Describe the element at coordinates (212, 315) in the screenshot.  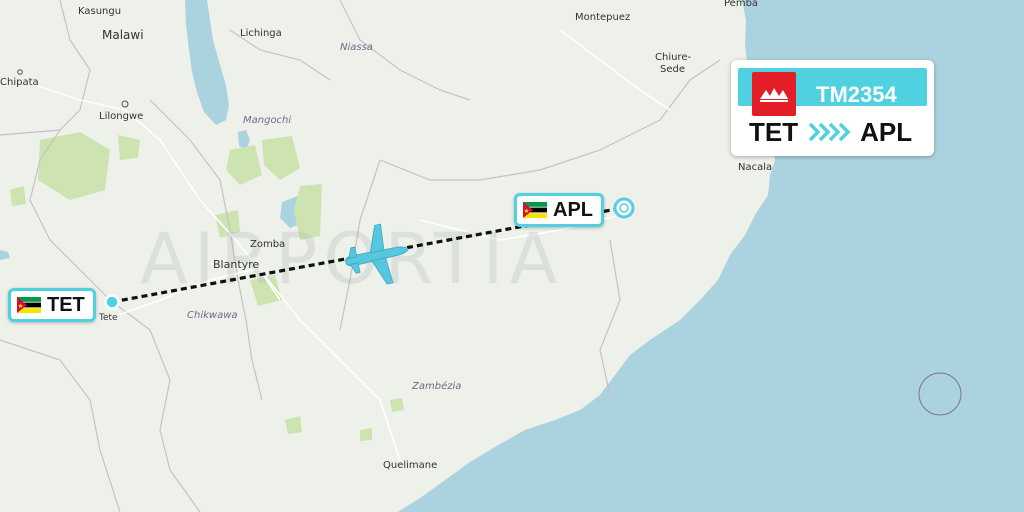
I see `region-label: Chikwawa` at that location.